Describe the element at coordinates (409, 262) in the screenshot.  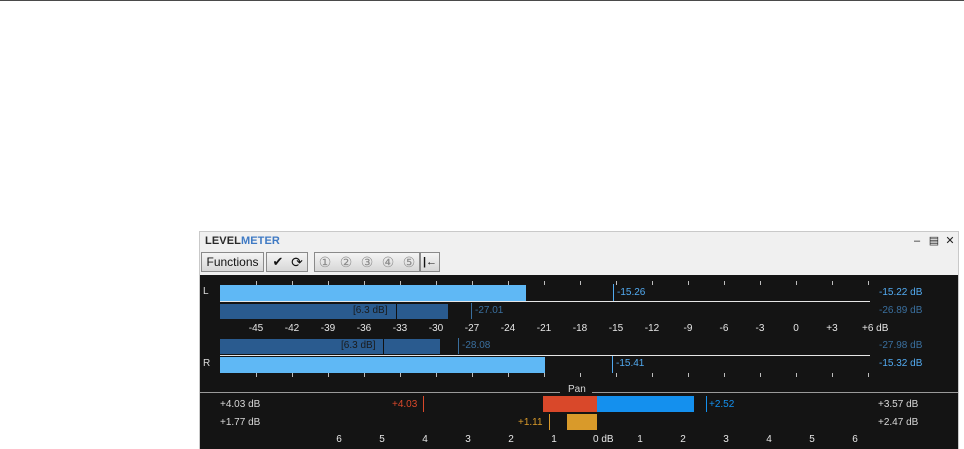
I see `preset-5-button: ⑤` at that location.